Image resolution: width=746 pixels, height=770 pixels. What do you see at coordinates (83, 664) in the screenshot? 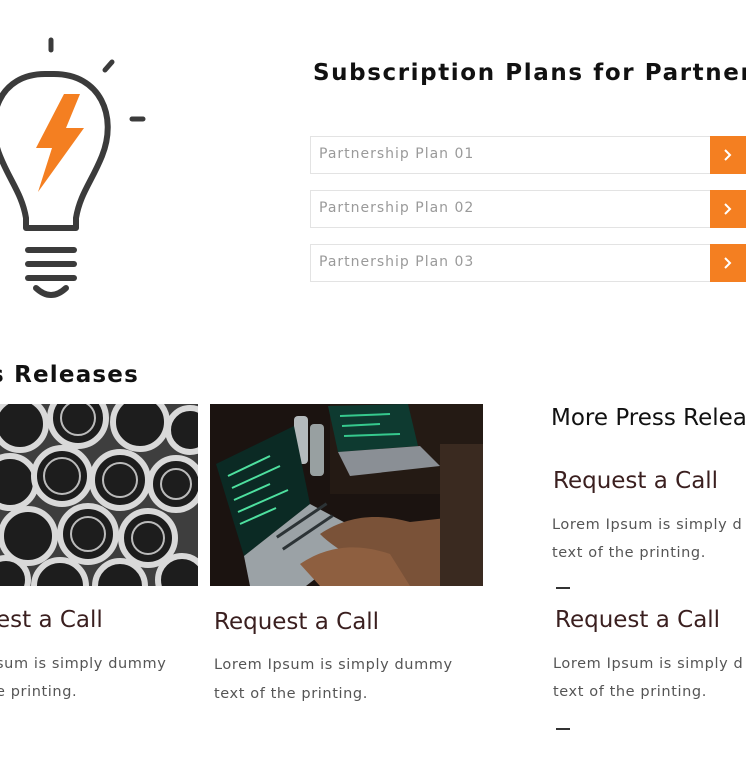
I see `card-text: sum is simply dummy` at bounding box center [83, 664].